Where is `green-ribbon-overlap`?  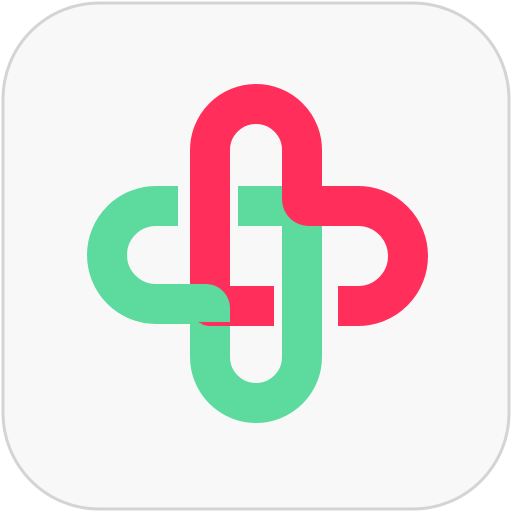 green-ribbon-overlap is located at coordinates (207, 306).